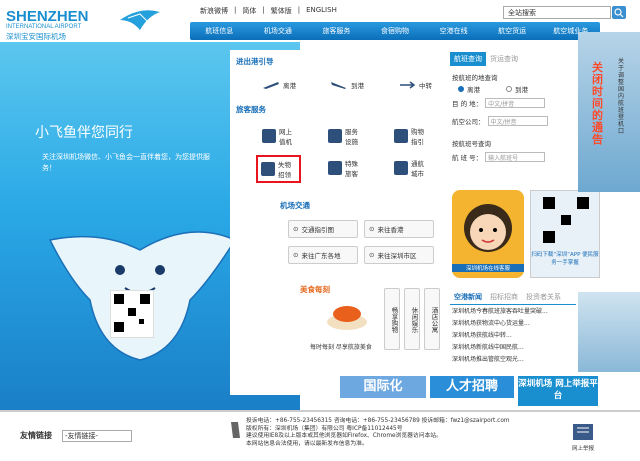  I want to click on customer-service-avatar-icon, so click(488, 228).